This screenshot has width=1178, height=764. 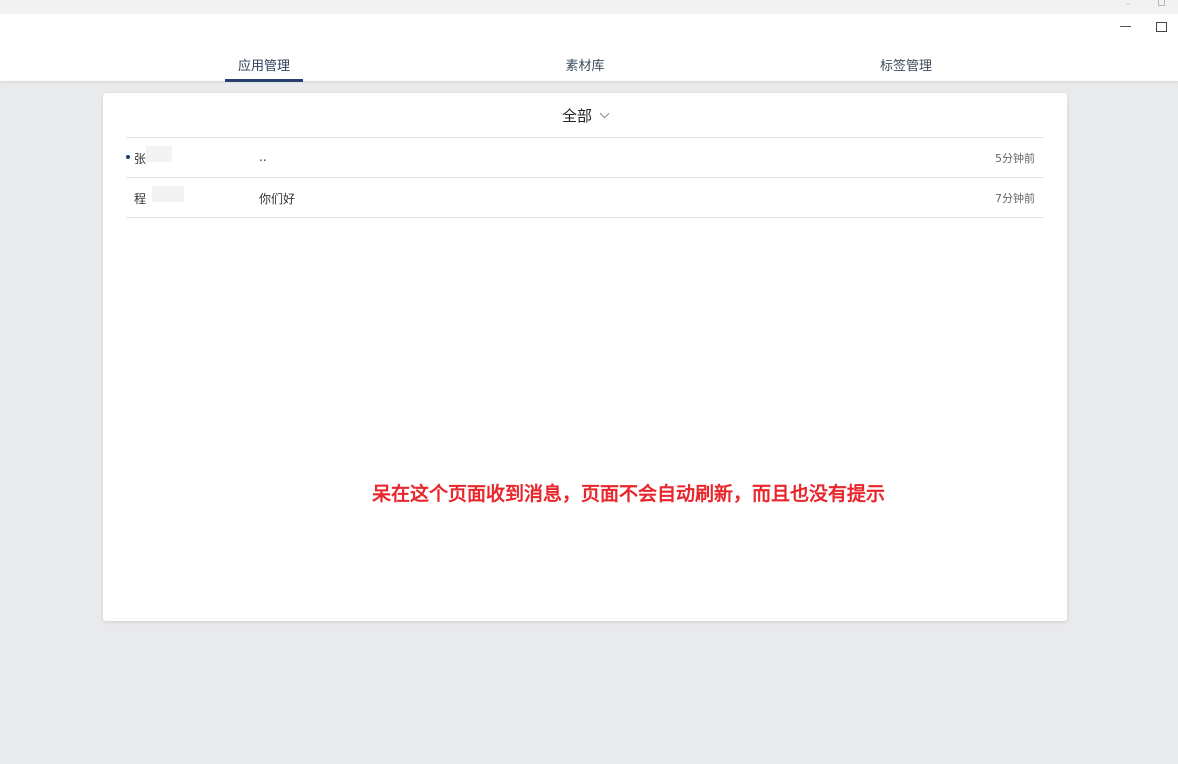 I want to click on strip-minimize-icon: –, so click(x=1128, y=4).